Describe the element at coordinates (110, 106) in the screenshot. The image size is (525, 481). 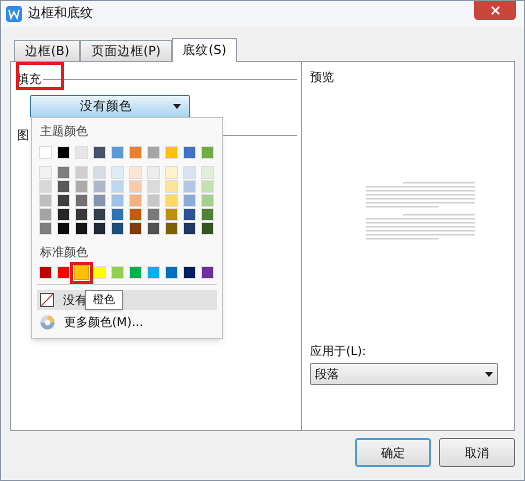
I see `fill-color-dropdown: 没有颜色` at that location.